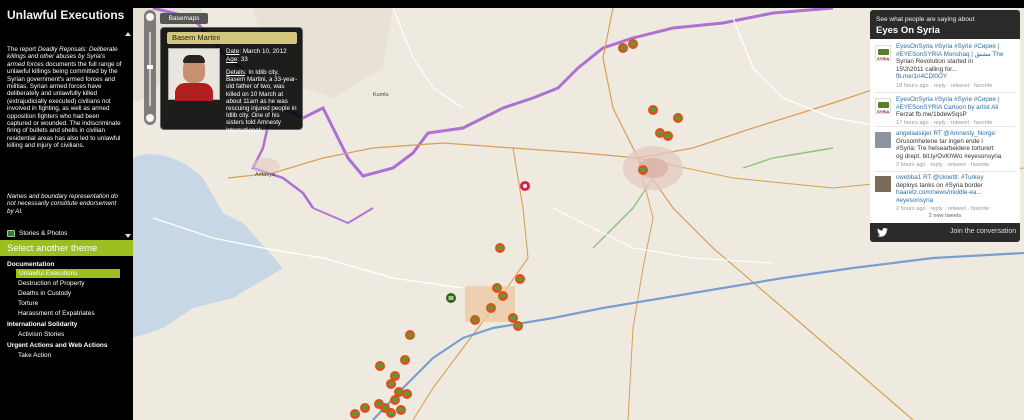  What do you see at coordinates (57, 345) in the screenshot?
I see `menu-header-urgent-actions: Urgent Actions and Web Actions` at bounding box center [57, 345].